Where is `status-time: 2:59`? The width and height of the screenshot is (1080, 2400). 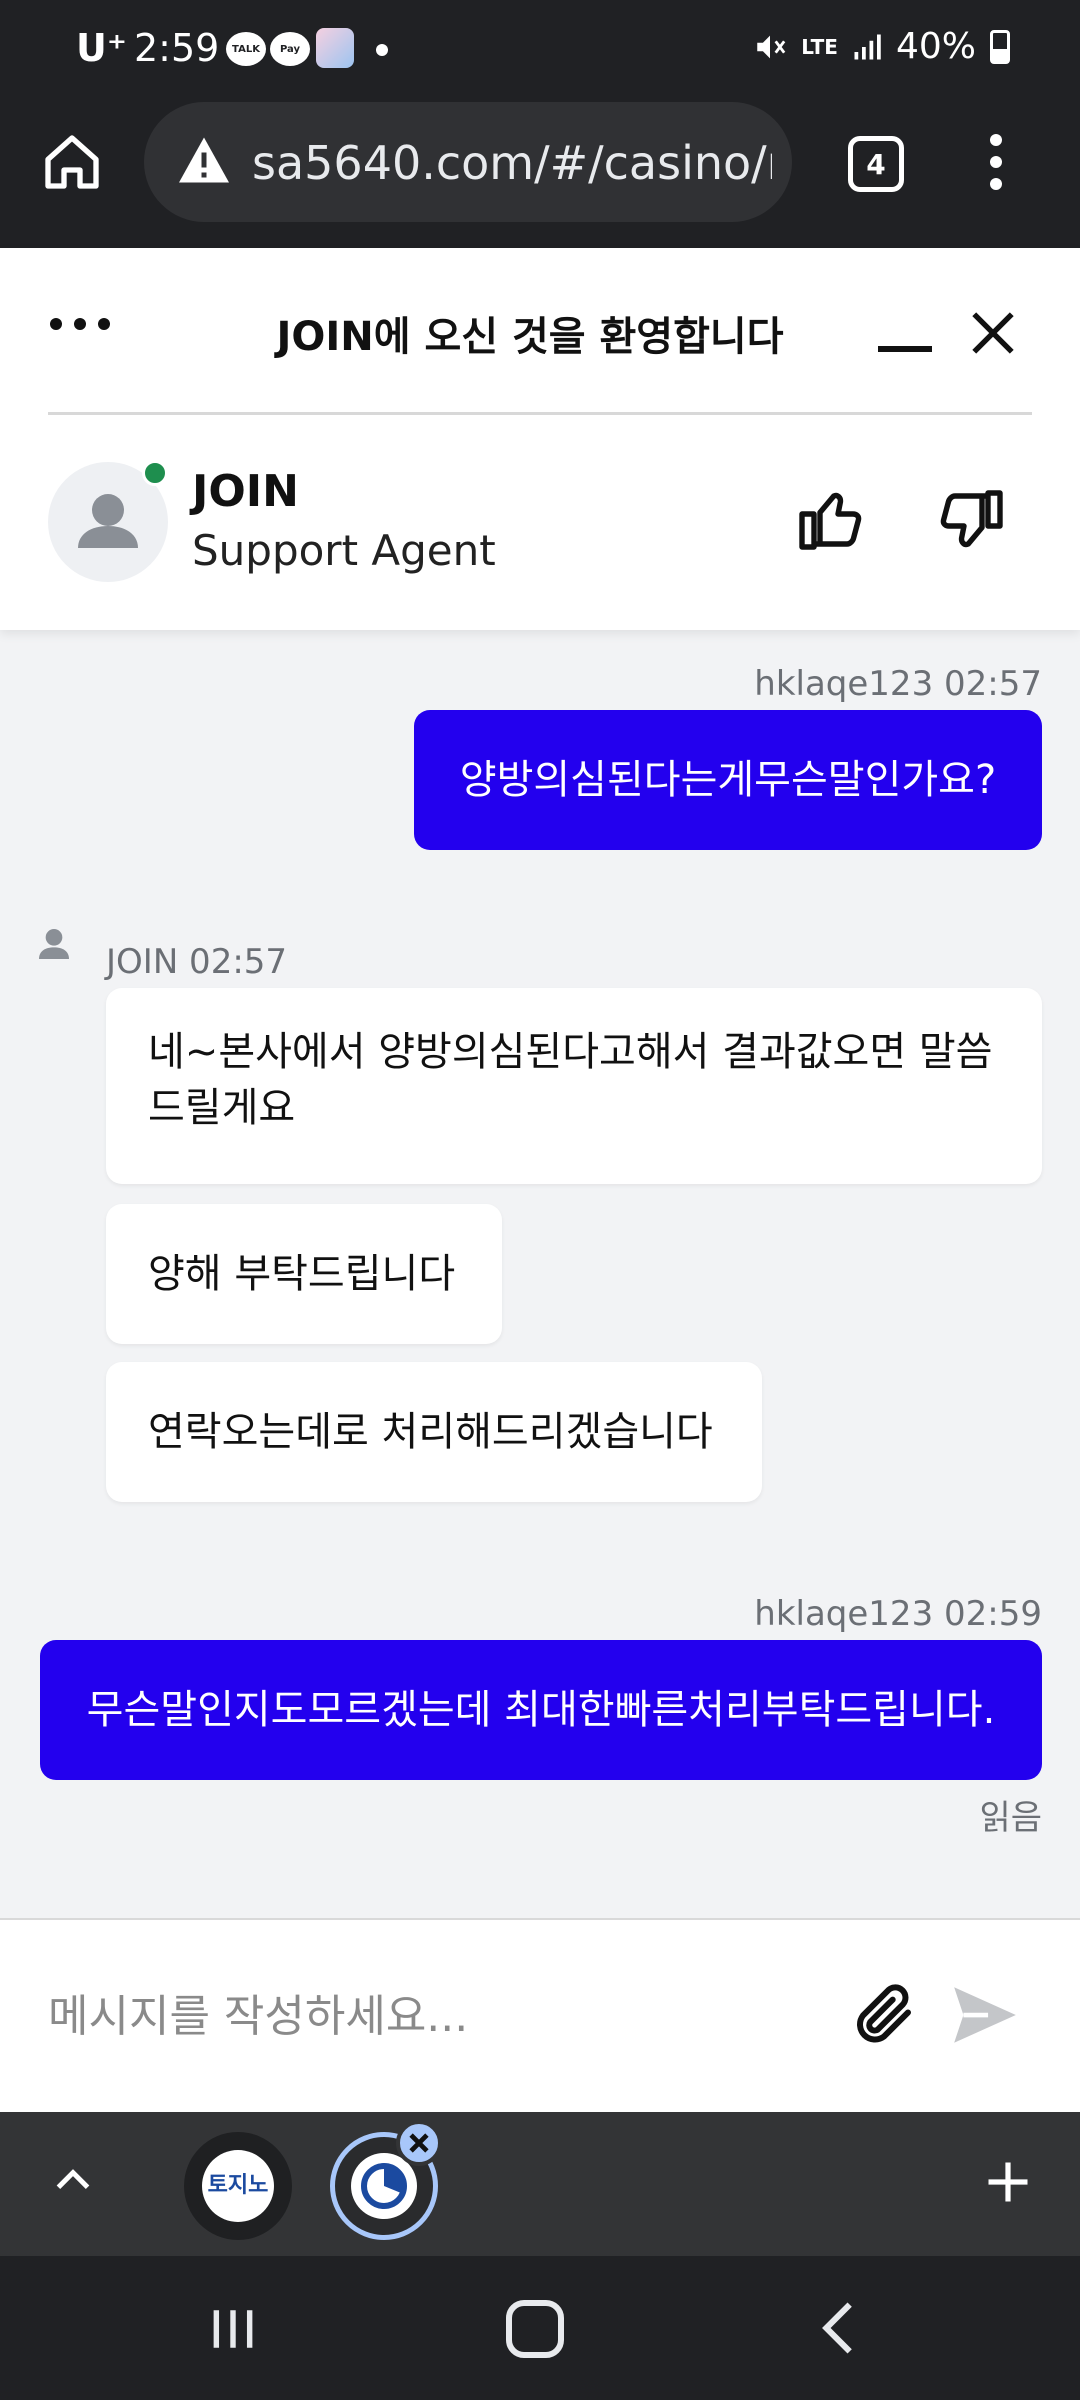
status-time: 2:59 is located at coordinates (177, 48).